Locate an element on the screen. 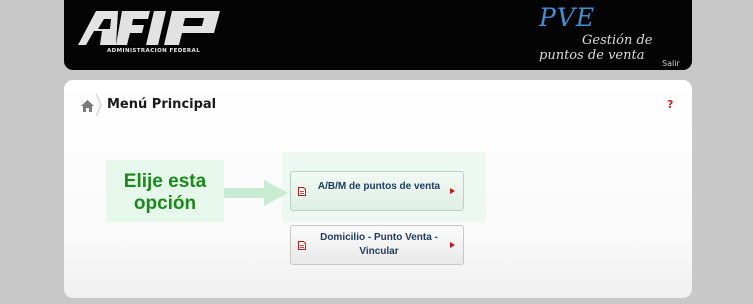  breadcrumb-separator is located at coordinates (99, 105).